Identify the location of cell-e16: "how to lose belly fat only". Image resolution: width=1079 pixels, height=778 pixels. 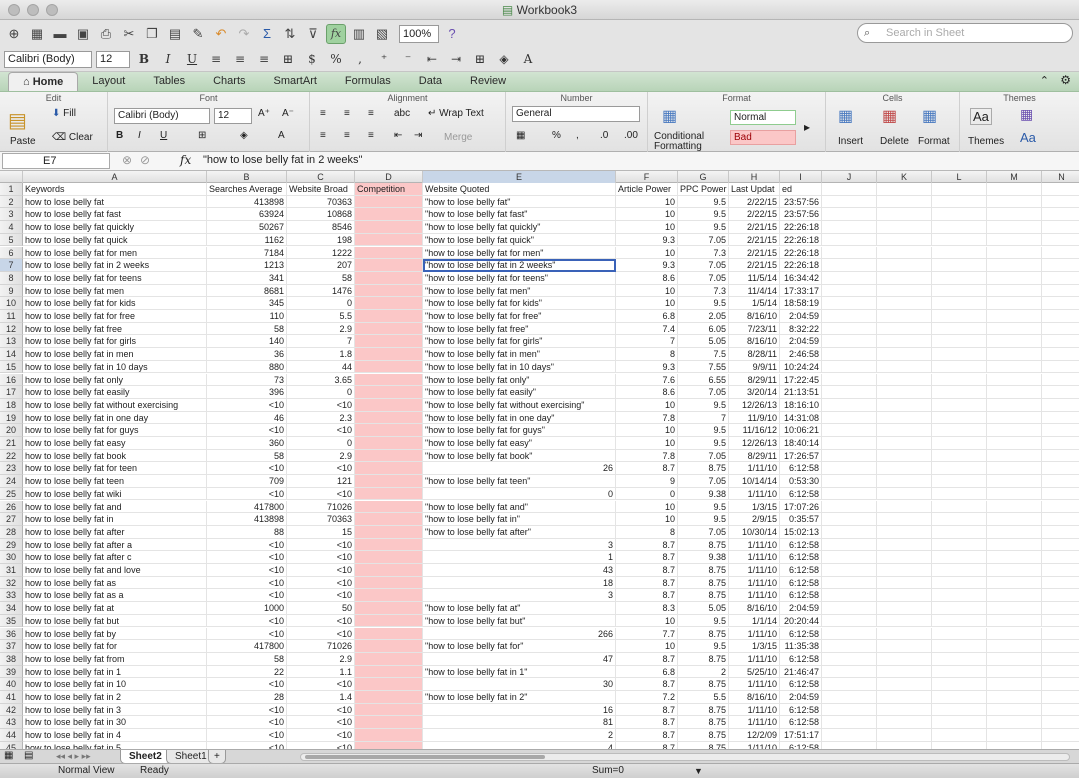
(519, 380).